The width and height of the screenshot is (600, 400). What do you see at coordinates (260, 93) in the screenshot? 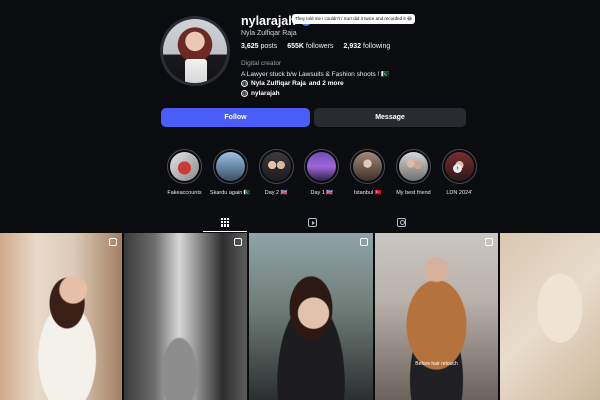
I see `threads-link: @ nylarajah` at bounding box center [260, 93].